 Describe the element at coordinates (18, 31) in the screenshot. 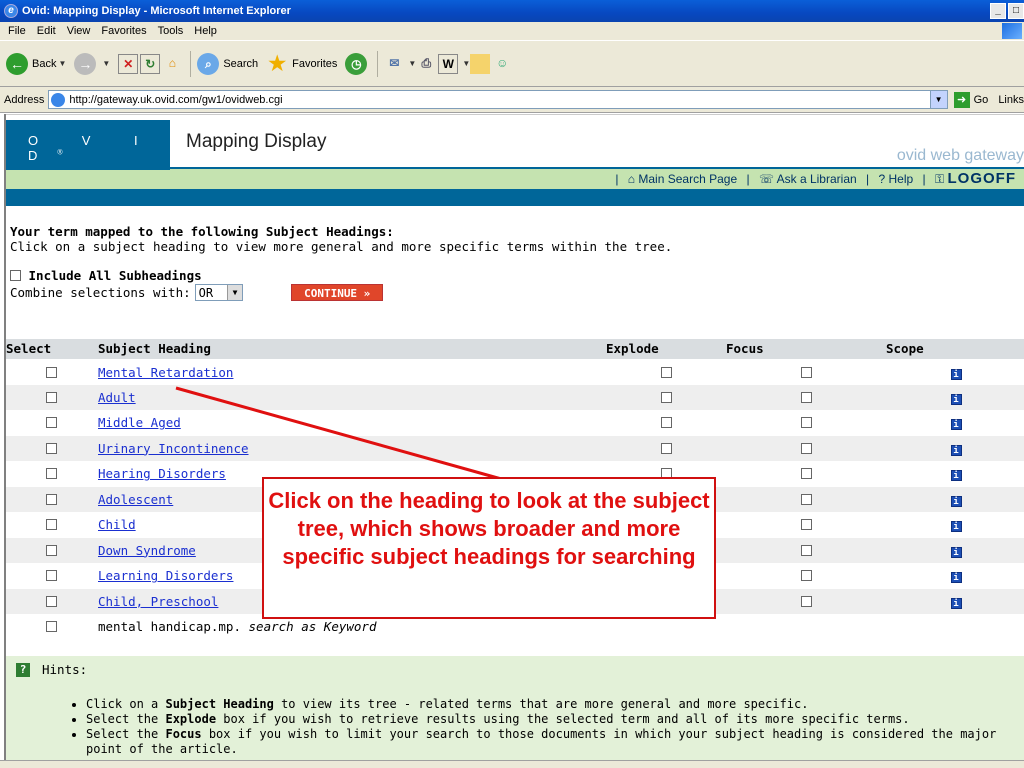

I see `menu-file: File` at that location.